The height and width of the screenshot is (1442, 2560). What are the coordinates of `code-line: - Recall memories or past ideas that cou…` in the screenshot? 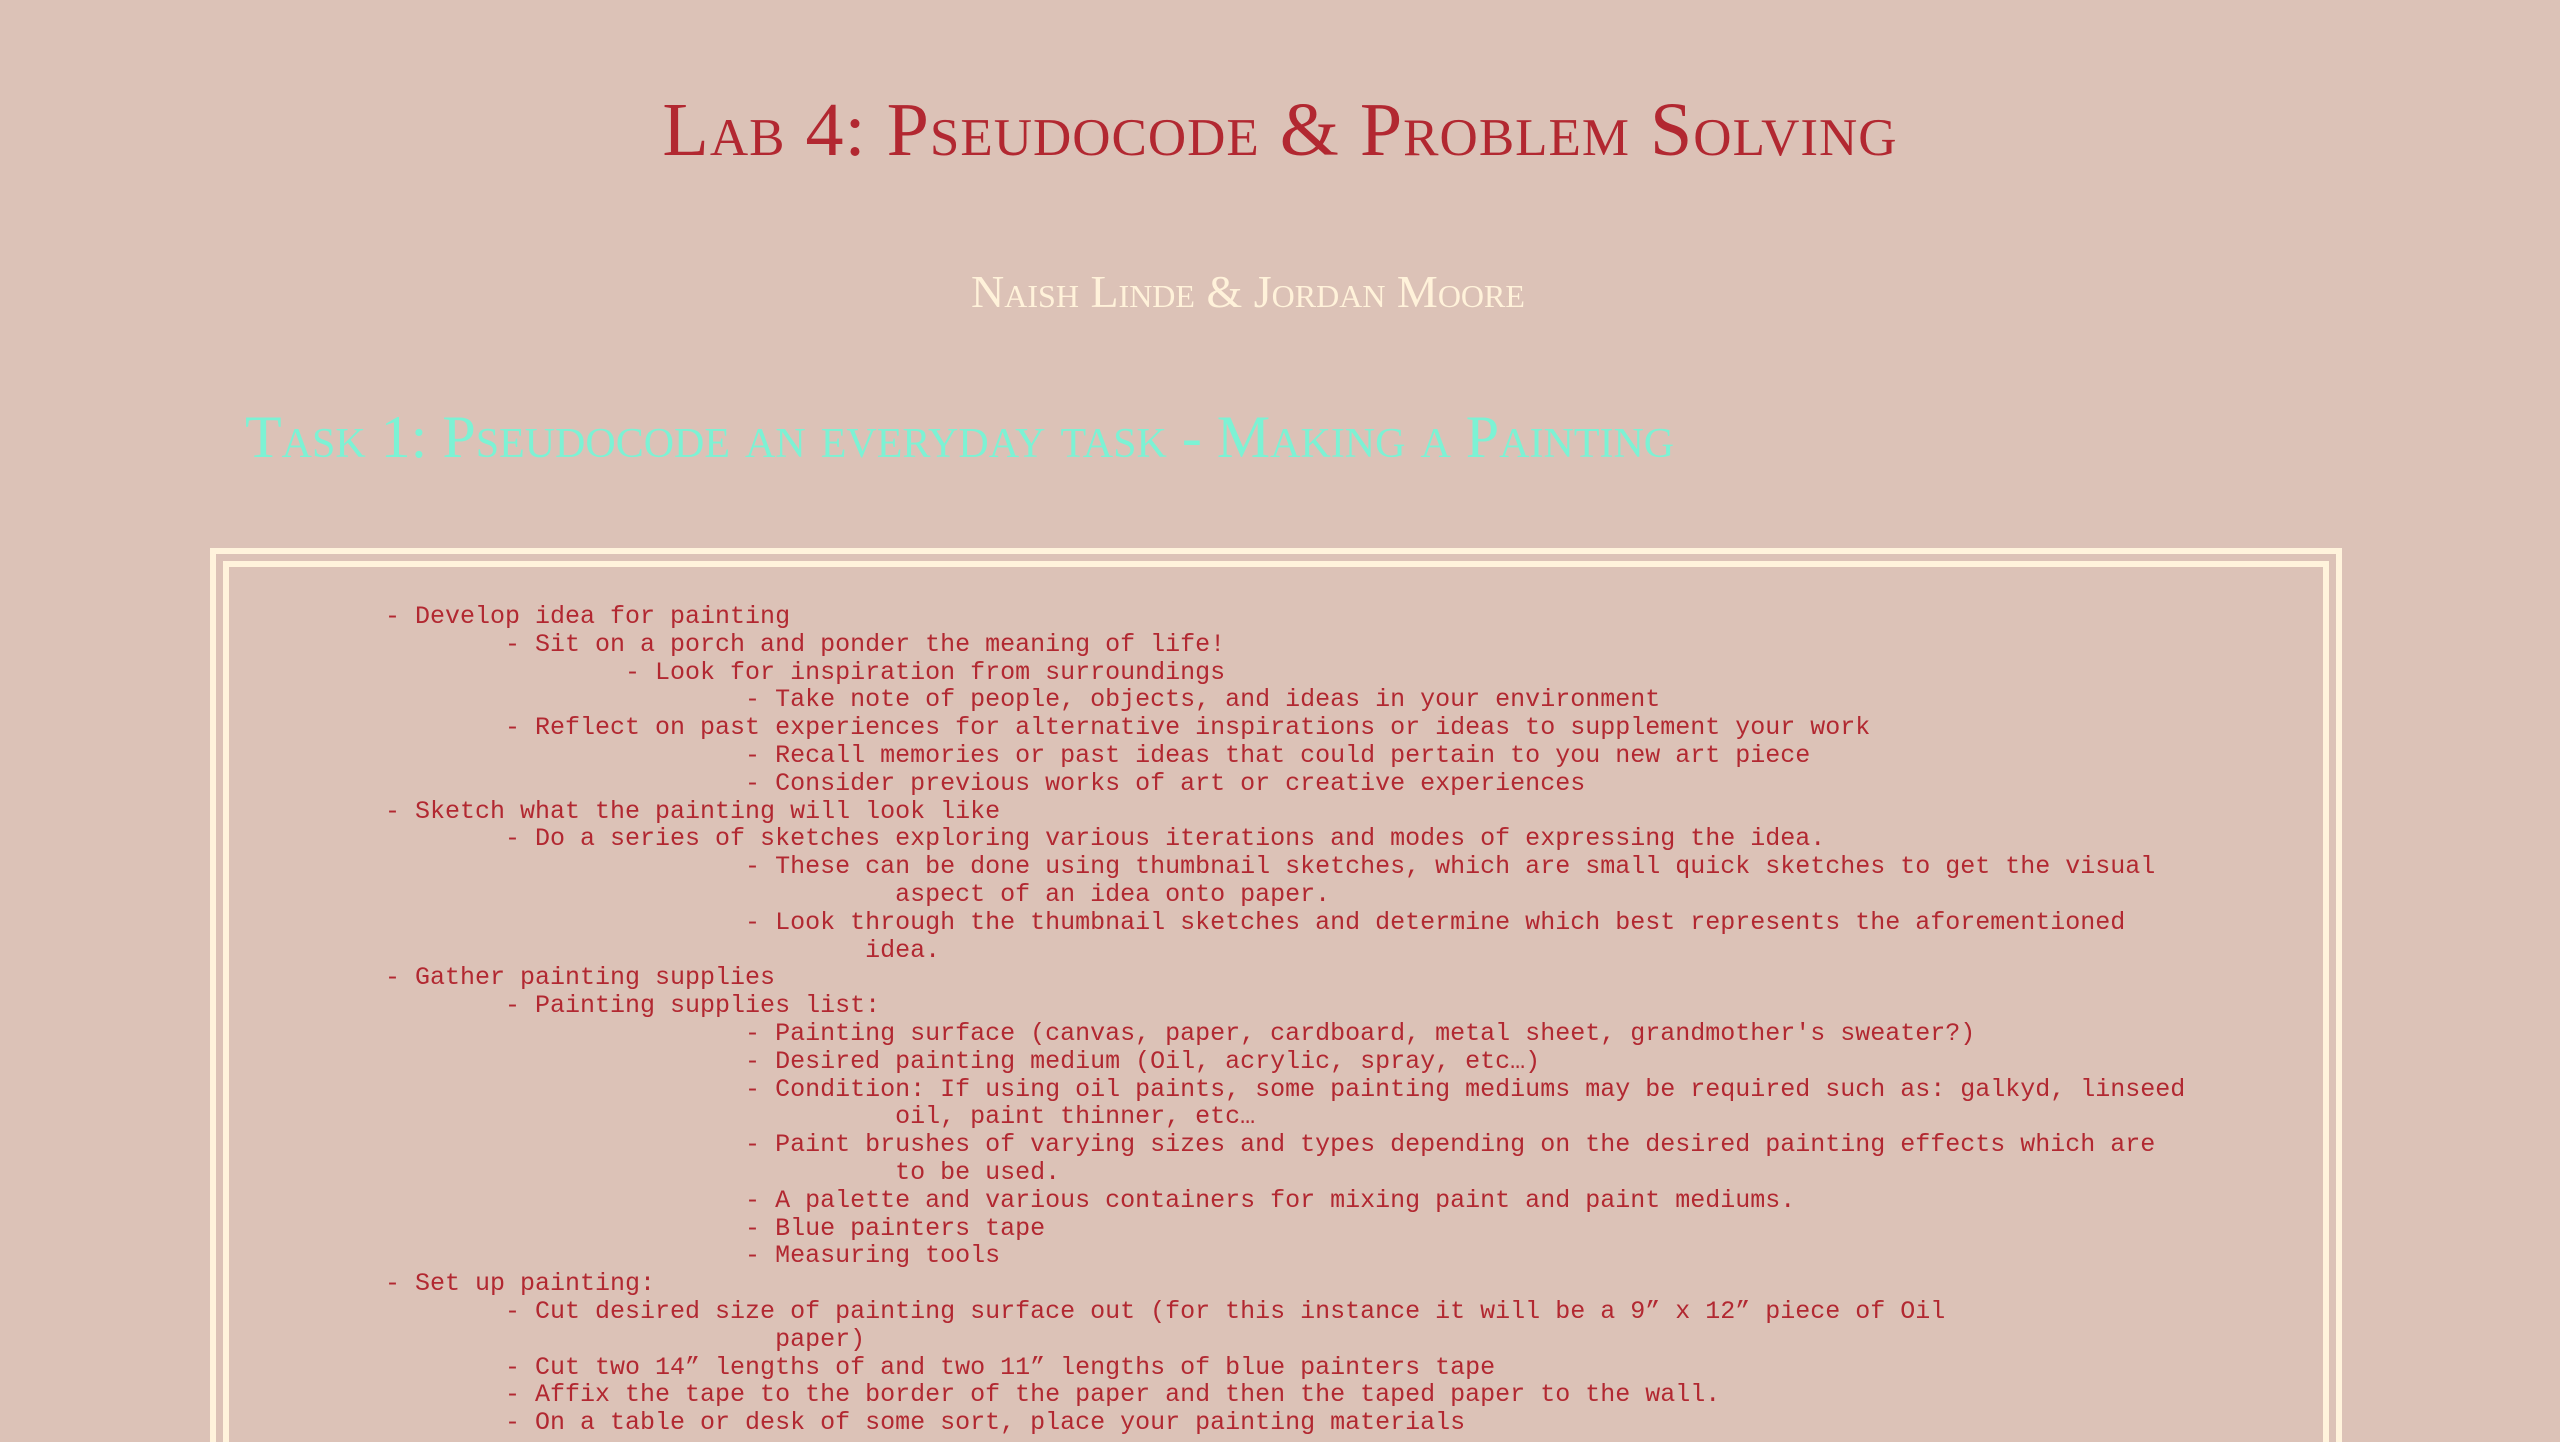 It's located at (1098, 755).